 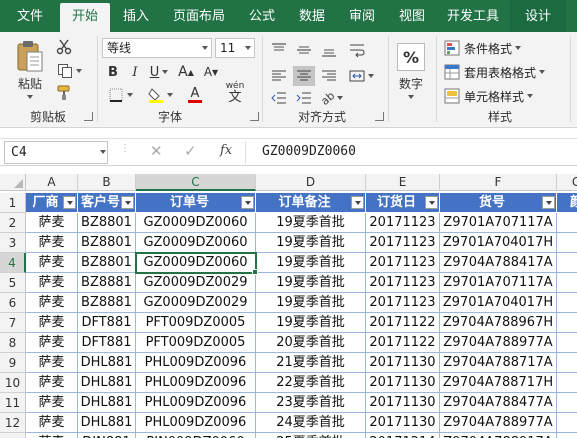 I want to click on font-launcher-icon, so click(x=254, y=116).